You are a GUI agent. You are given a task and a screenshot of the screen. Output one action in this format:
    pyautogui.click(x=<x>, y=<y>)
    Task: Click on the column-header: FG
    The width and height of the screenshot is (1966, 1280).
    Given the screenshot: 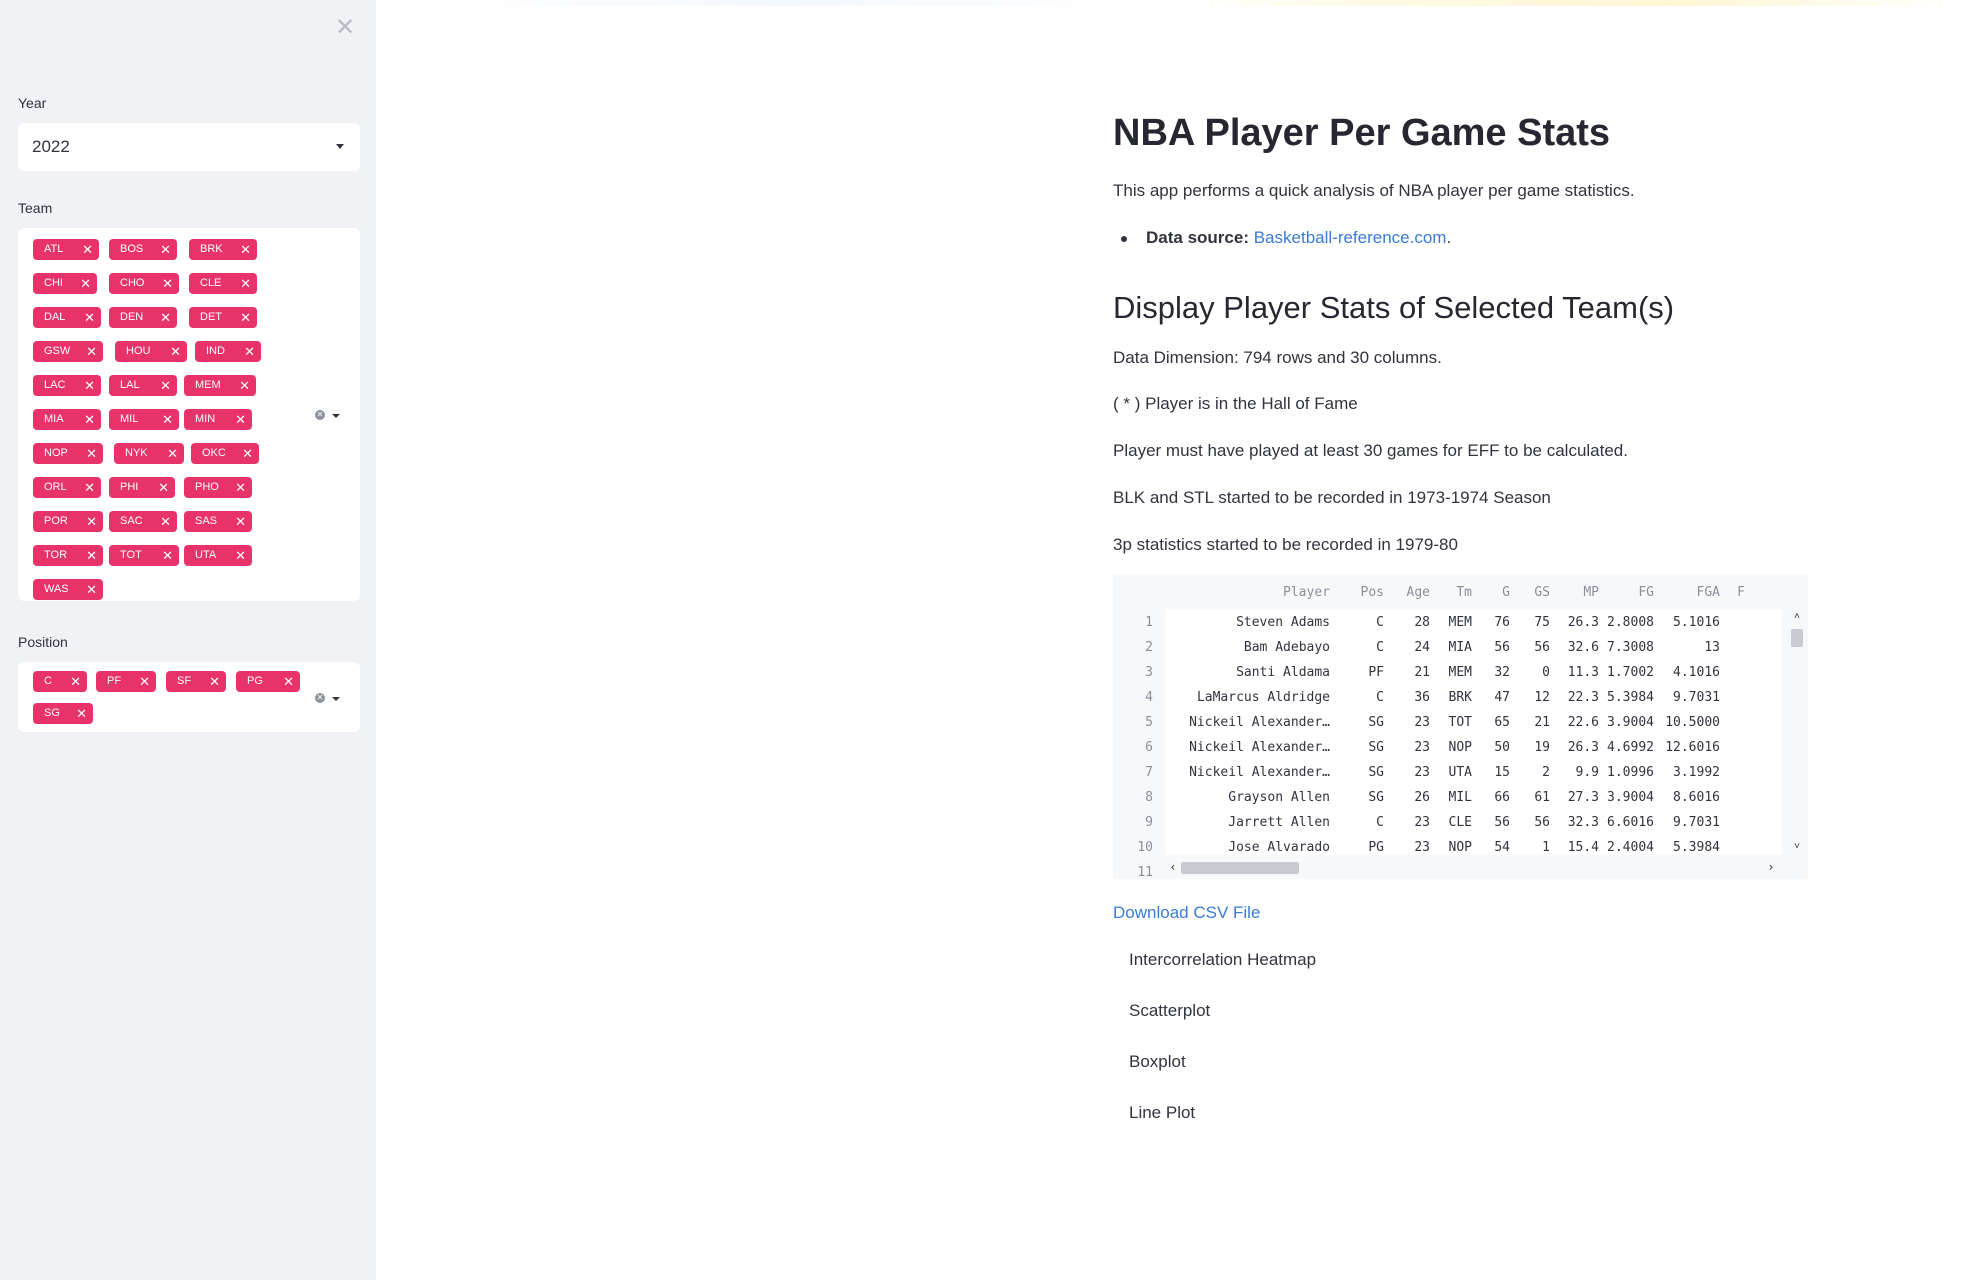 What is the action you would take?
    pyautogui.click(x=1646, y=592)
    